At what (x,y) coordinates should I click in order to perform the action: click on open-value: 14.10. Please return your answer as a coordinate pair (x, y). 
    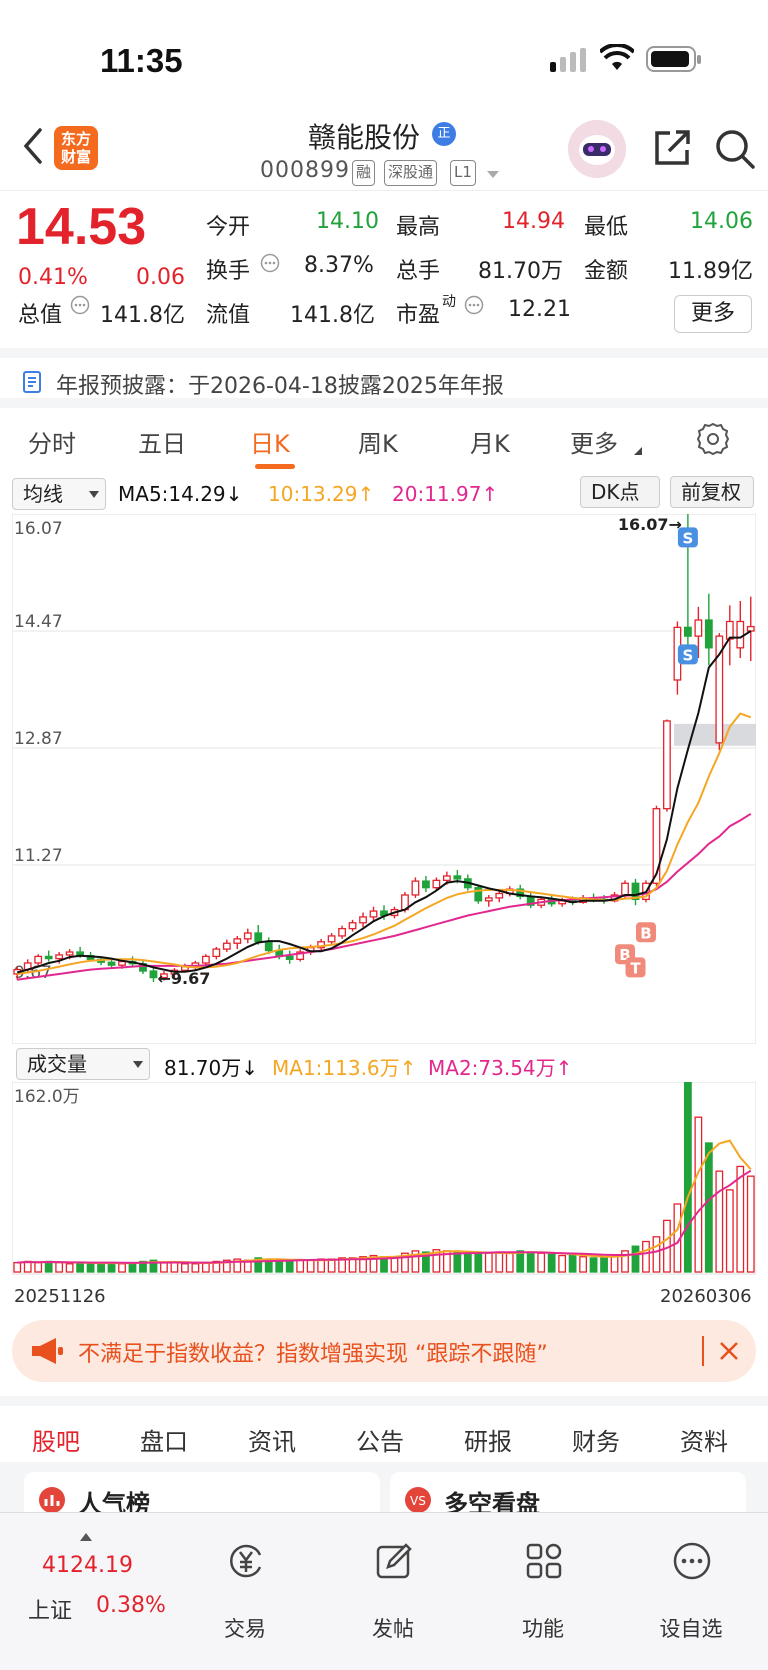
    Looking at the image, I should click on (347, 221).